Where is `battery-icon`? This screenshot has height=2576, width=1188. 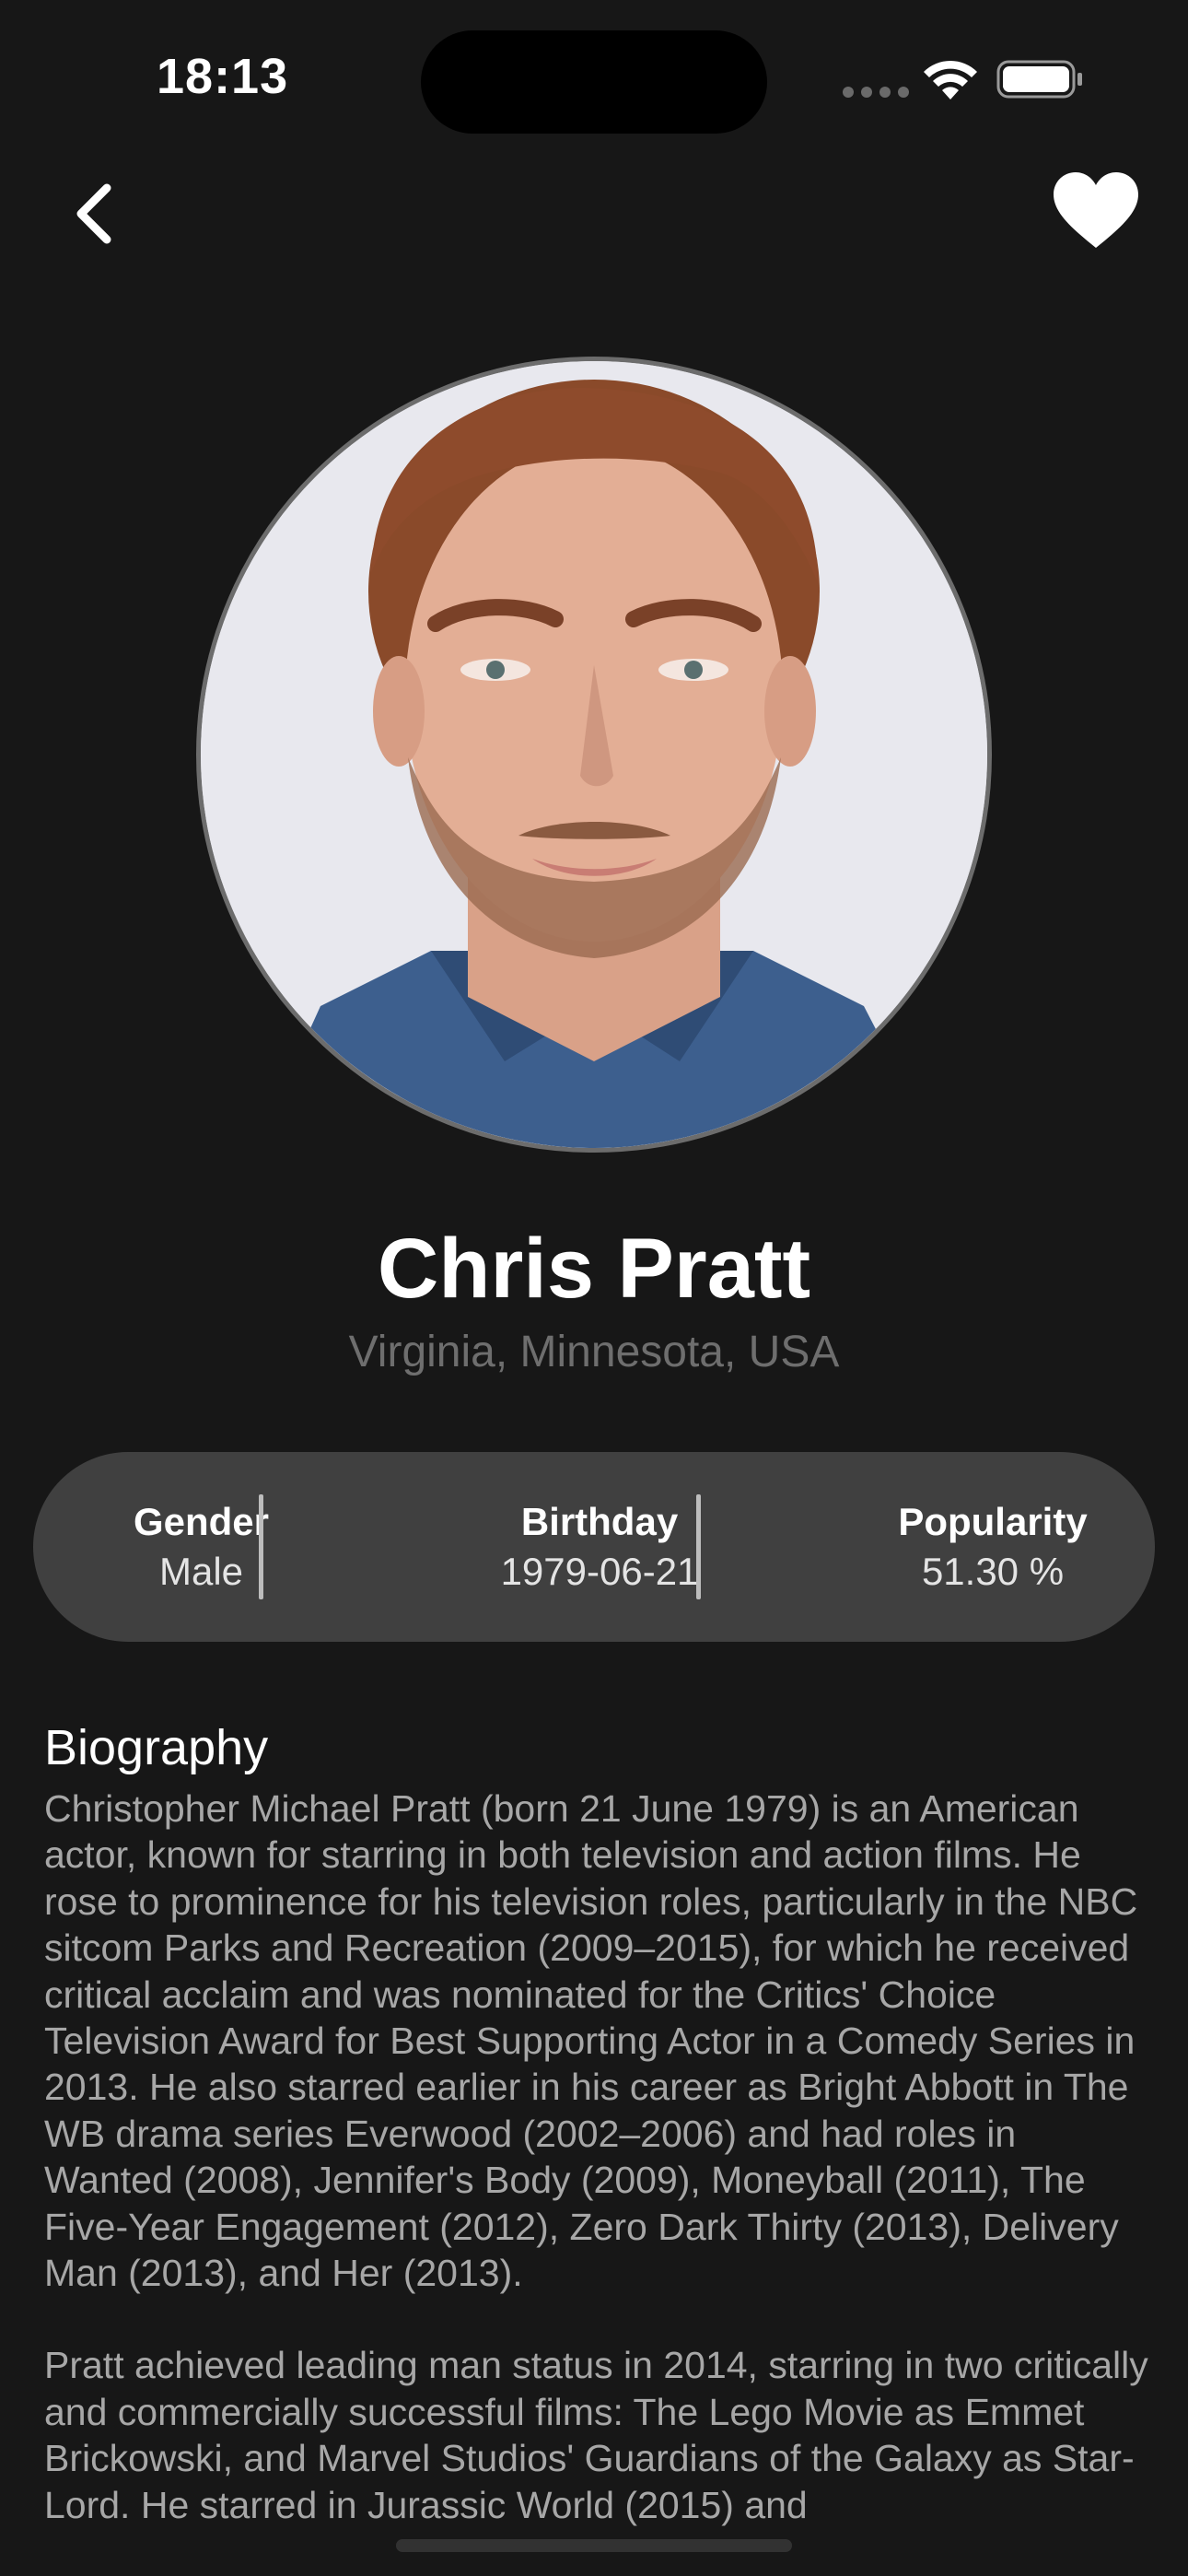 battery-icon is located at coordinates (1039, 79).